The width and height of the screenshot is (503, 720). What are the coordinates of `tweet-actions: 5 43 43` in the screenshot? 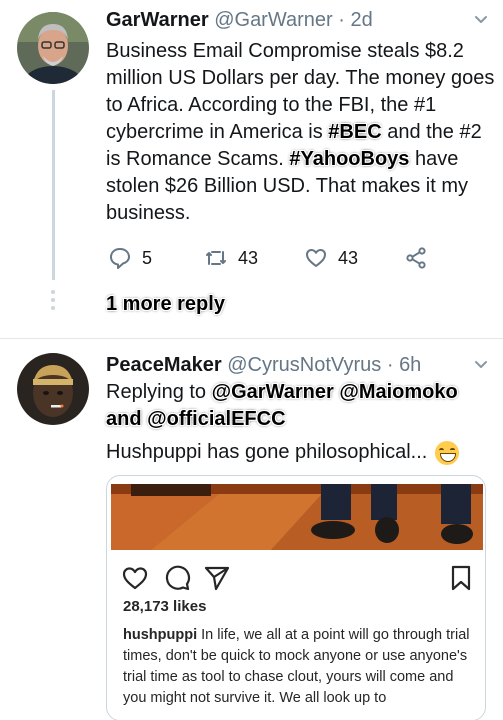 It's located at (273, 261).